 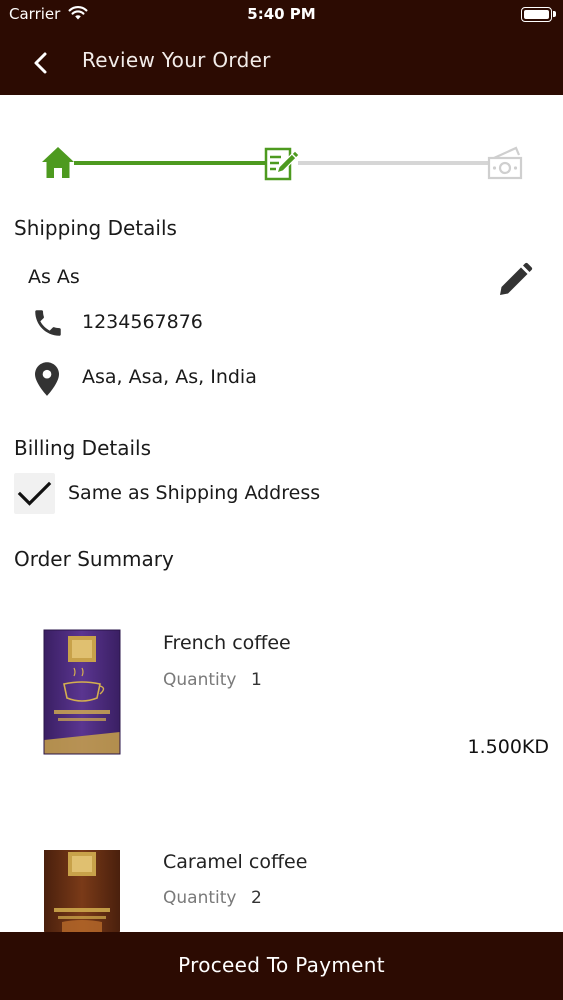 What do you see at coordinates (394, 163) in the screenshot?
I see `stepper-remaining-line` at bounding box center [394, 163].